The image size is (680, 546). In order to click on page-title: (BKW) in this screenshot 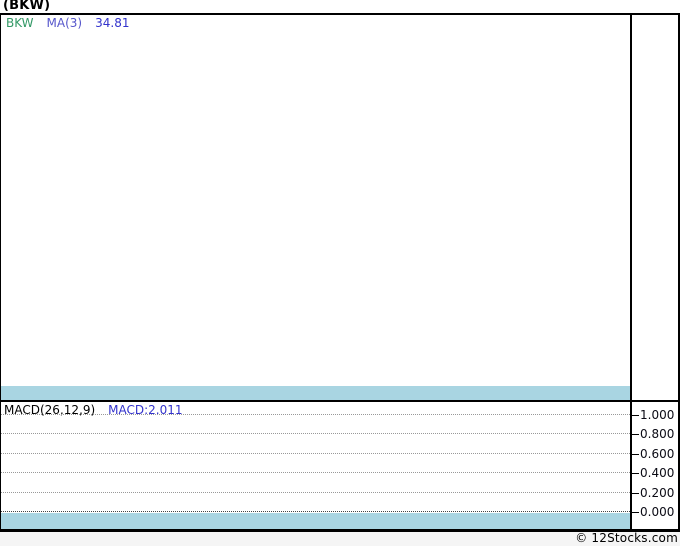, I will do `click(27, 6)`.